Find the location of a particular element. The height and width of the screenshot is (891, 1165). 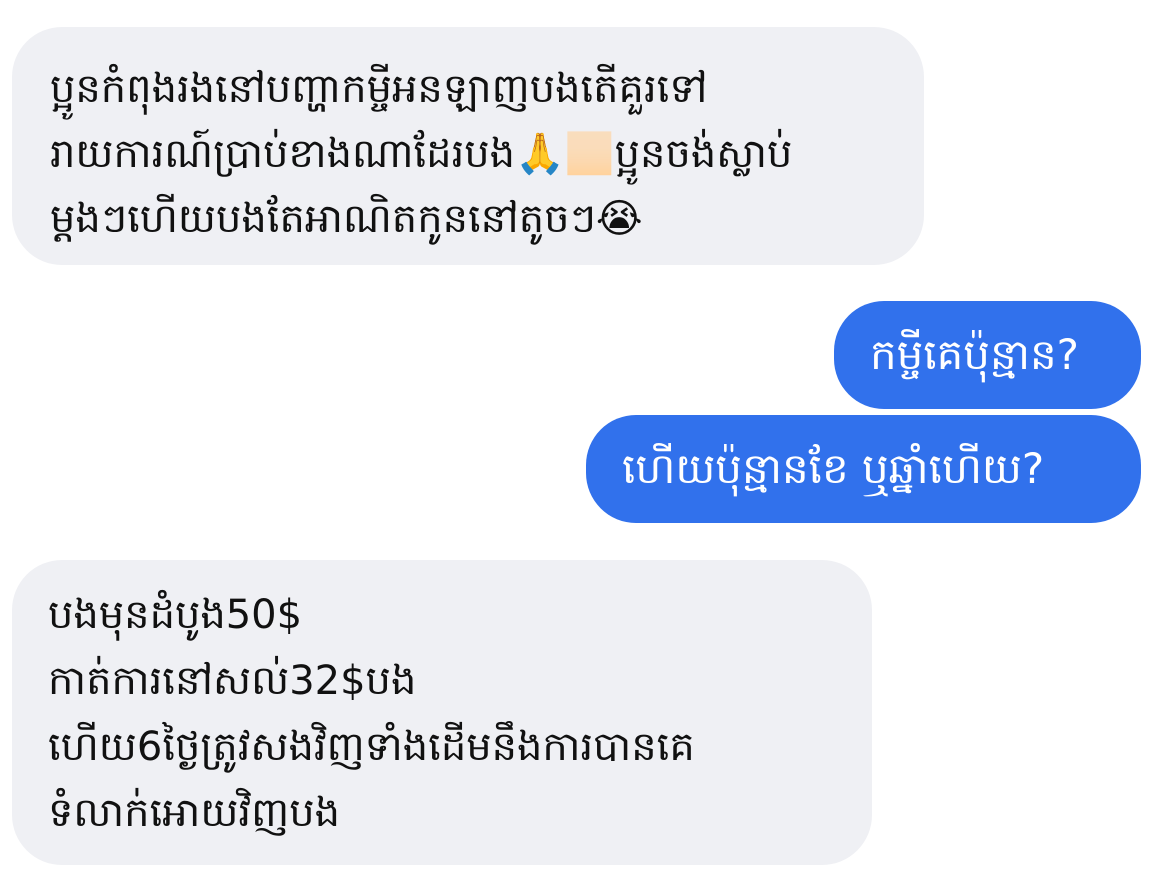

message-text-line: ហើយ6ថ្ងៃត្រូវសងវិញទាំងដើមនឹងការបានគេ is located at coordinates (371, 747).